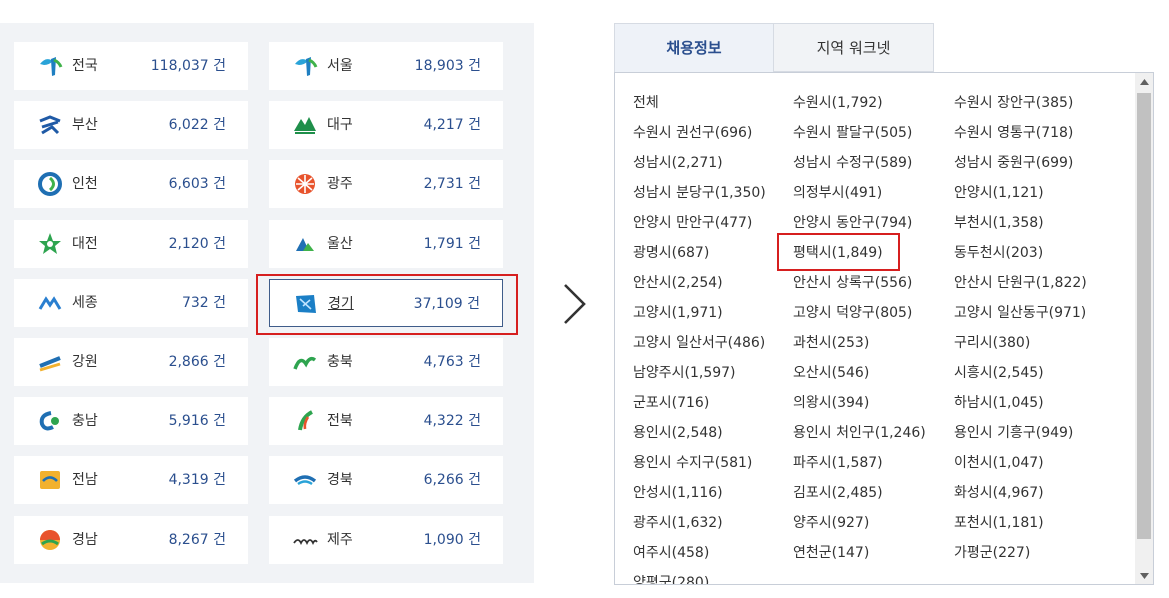  Describe the element at coordinates (452, 125) in the screenshot. I see `region-count: 4,217 건` at that location.